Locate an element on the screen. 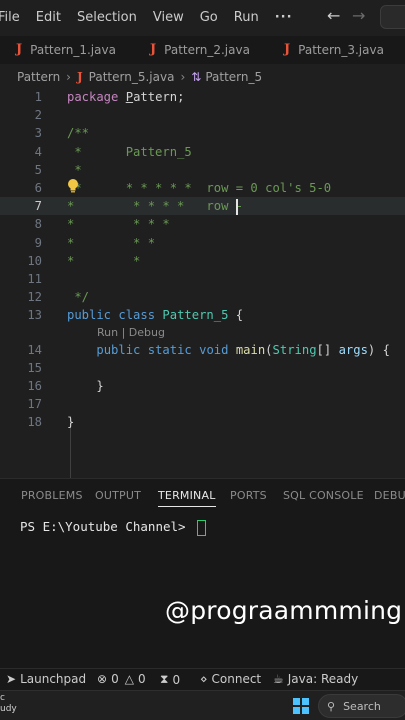 This screenshot has width=405, height=720. breadcrumb-folder: Pattern is located at coordinates (38, 77).